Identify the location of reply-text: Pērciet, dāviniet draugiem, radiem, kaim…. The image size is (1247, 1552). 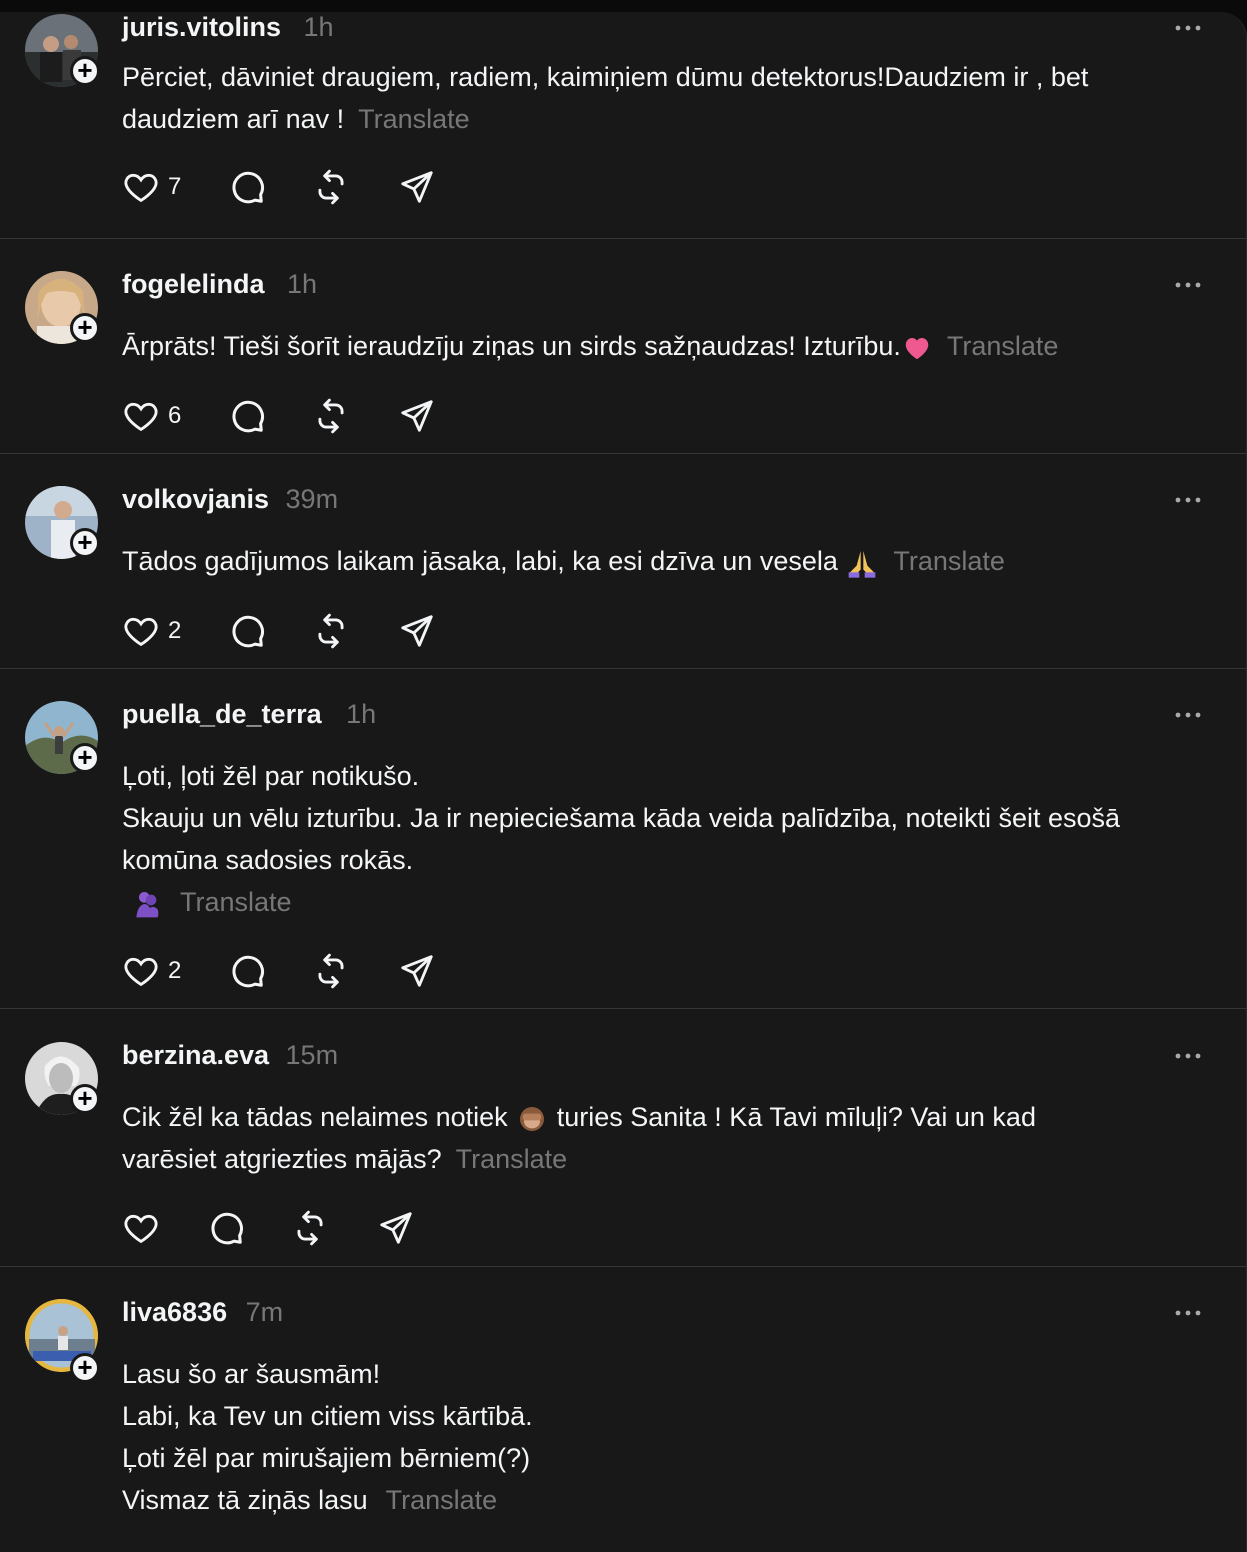
(605, 98).